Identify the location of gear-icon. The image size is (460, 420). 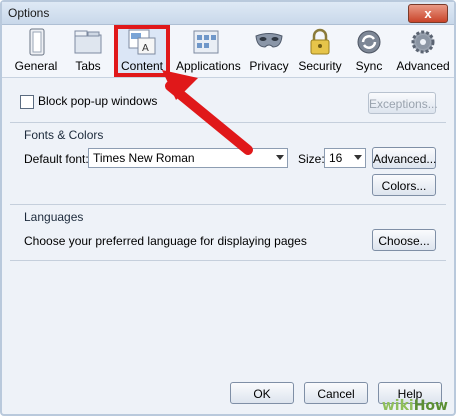
(423, 42).